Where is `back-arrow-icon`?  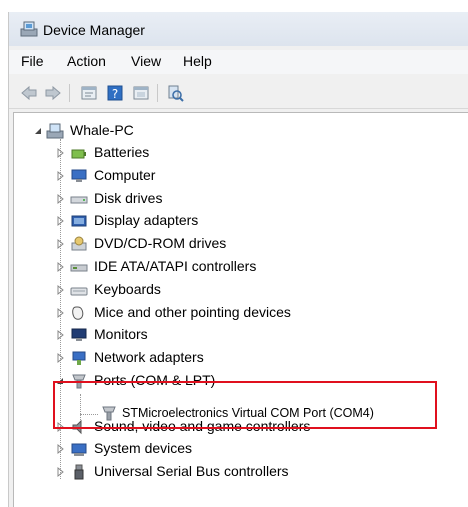
back-arrow-icon is located at coordinates (29, 93).